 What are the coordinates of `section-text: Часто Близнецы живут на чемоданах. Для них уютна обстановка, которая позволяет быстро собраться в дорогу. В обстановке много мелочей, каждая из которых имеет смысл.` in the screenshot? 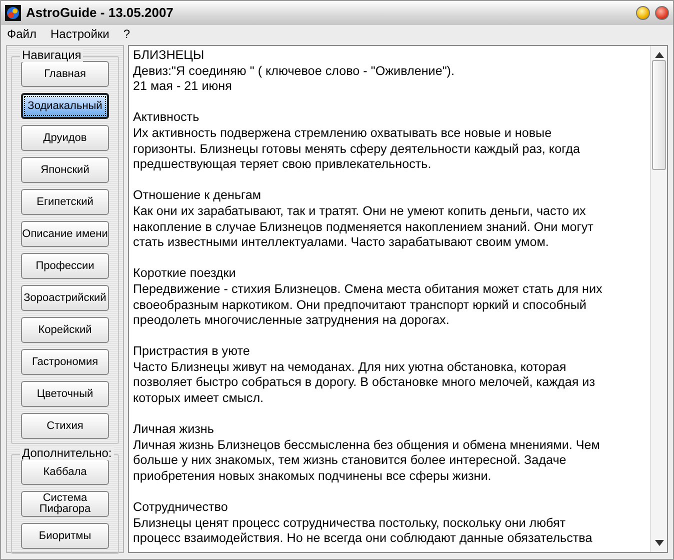 It's located at (364, 383).